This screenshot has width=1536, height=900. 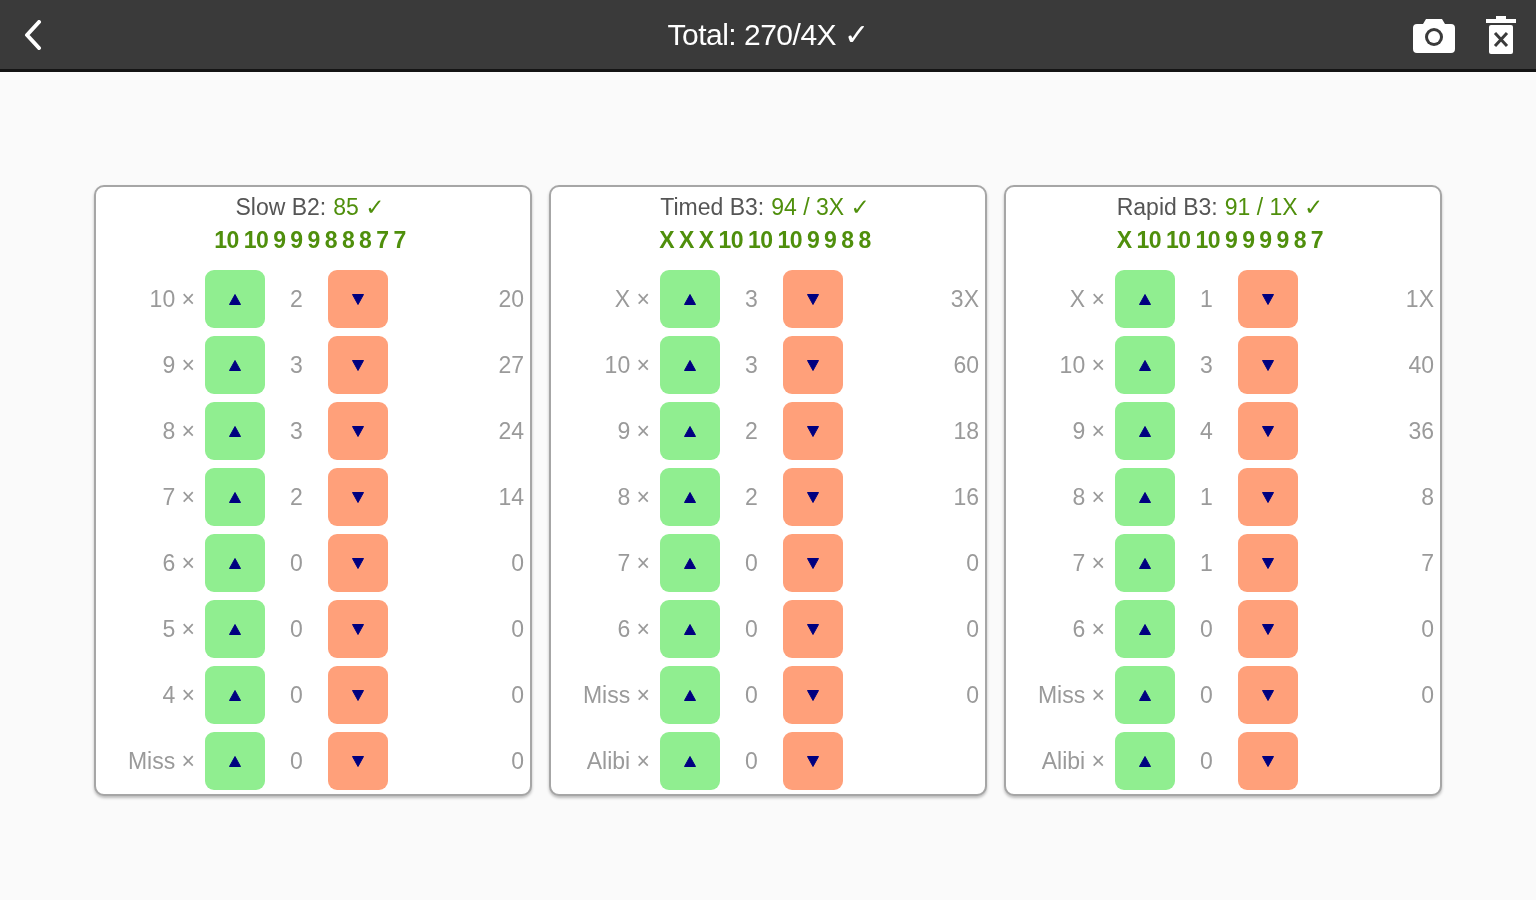 What do you see at coordinates (511, 431) in the screenshot?
I see `row-total: 24` at bounding box center [511, 431].